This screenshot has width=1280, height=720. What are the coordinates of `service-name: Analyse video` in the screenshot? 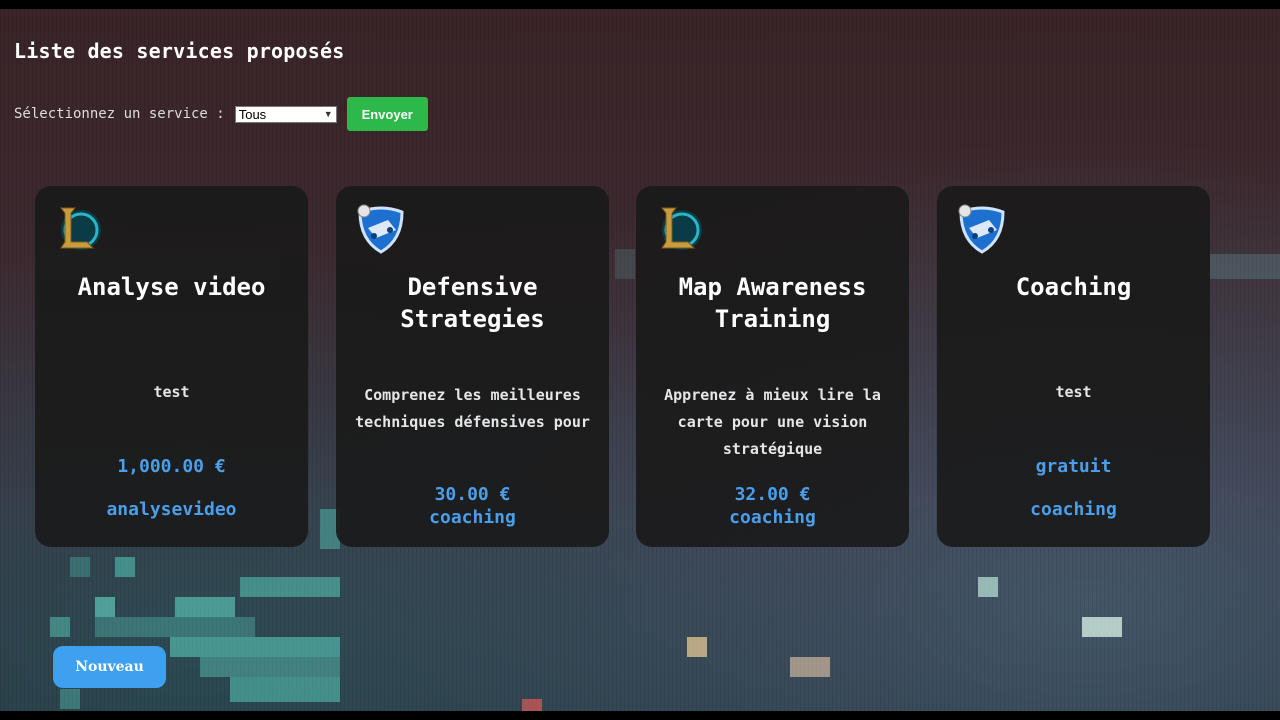 It's located at (171, 287).